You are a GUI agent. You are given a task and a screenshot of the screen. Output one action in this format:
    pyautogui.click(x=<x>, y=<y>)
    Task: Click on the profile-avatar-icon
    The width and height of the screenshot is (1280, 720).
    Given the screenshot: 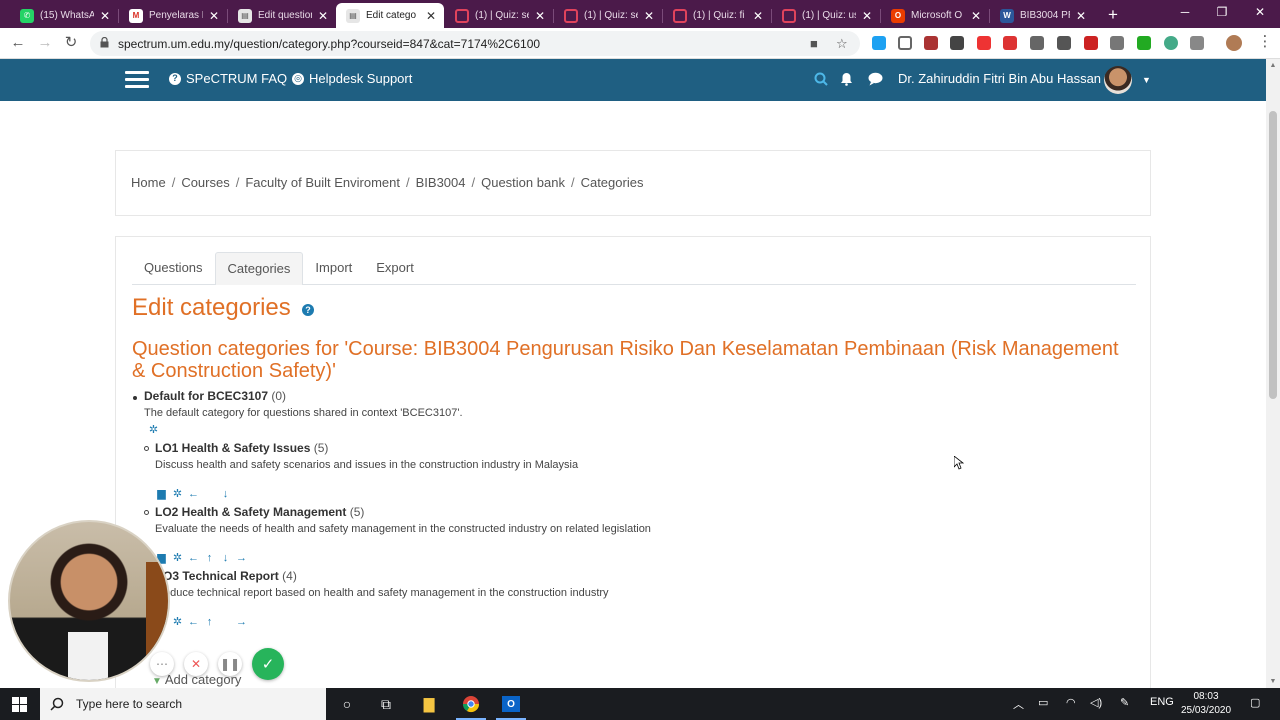 What is the action you would take?
    pyautogui.click(x=1234, y=43)
    